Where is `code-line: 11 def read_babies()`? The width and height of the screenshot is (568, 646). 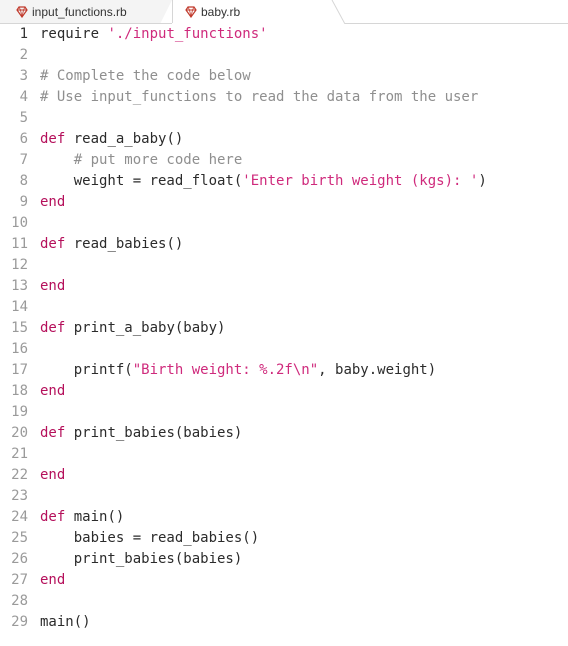 code-line: 11 def read_babies() is located at coordinates (284, 244).